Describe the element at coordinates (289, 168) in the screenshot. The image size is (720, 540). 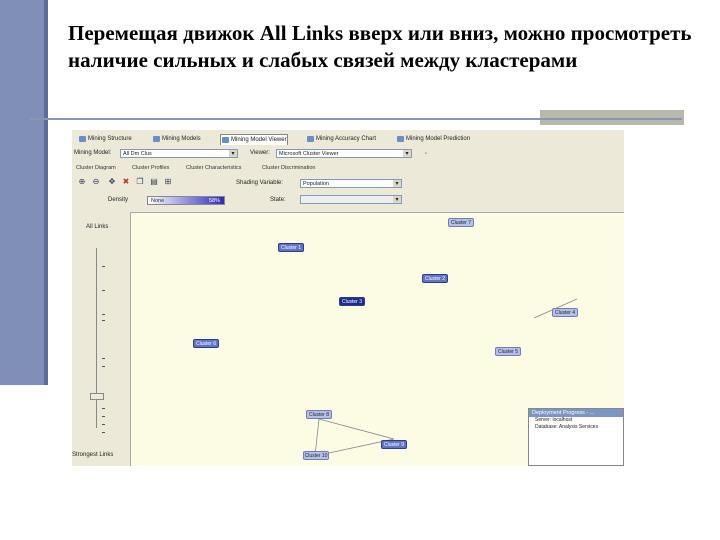
I see `subtab-cluster-discrimination: Cluster Discrimination` at that location.